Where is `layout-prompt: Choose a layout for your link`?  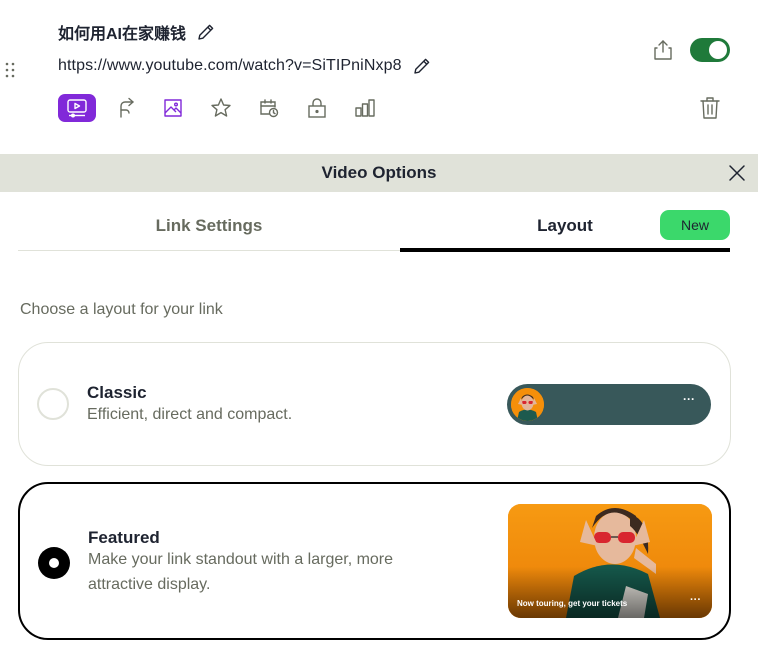
layout-prompt: Choose a layout for your link is located at coordinates (121, 309).